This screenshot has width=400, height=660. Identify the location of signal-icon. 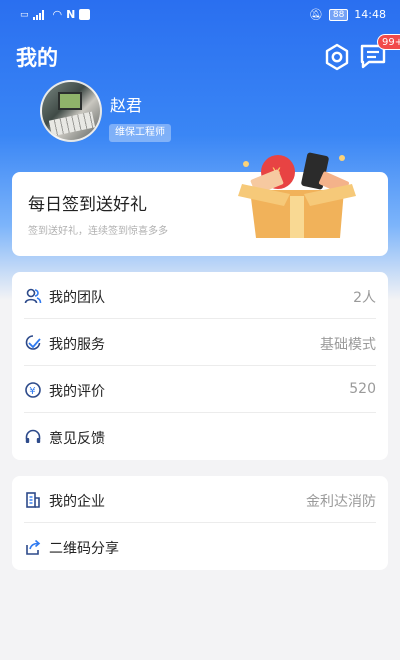
(40, 14).